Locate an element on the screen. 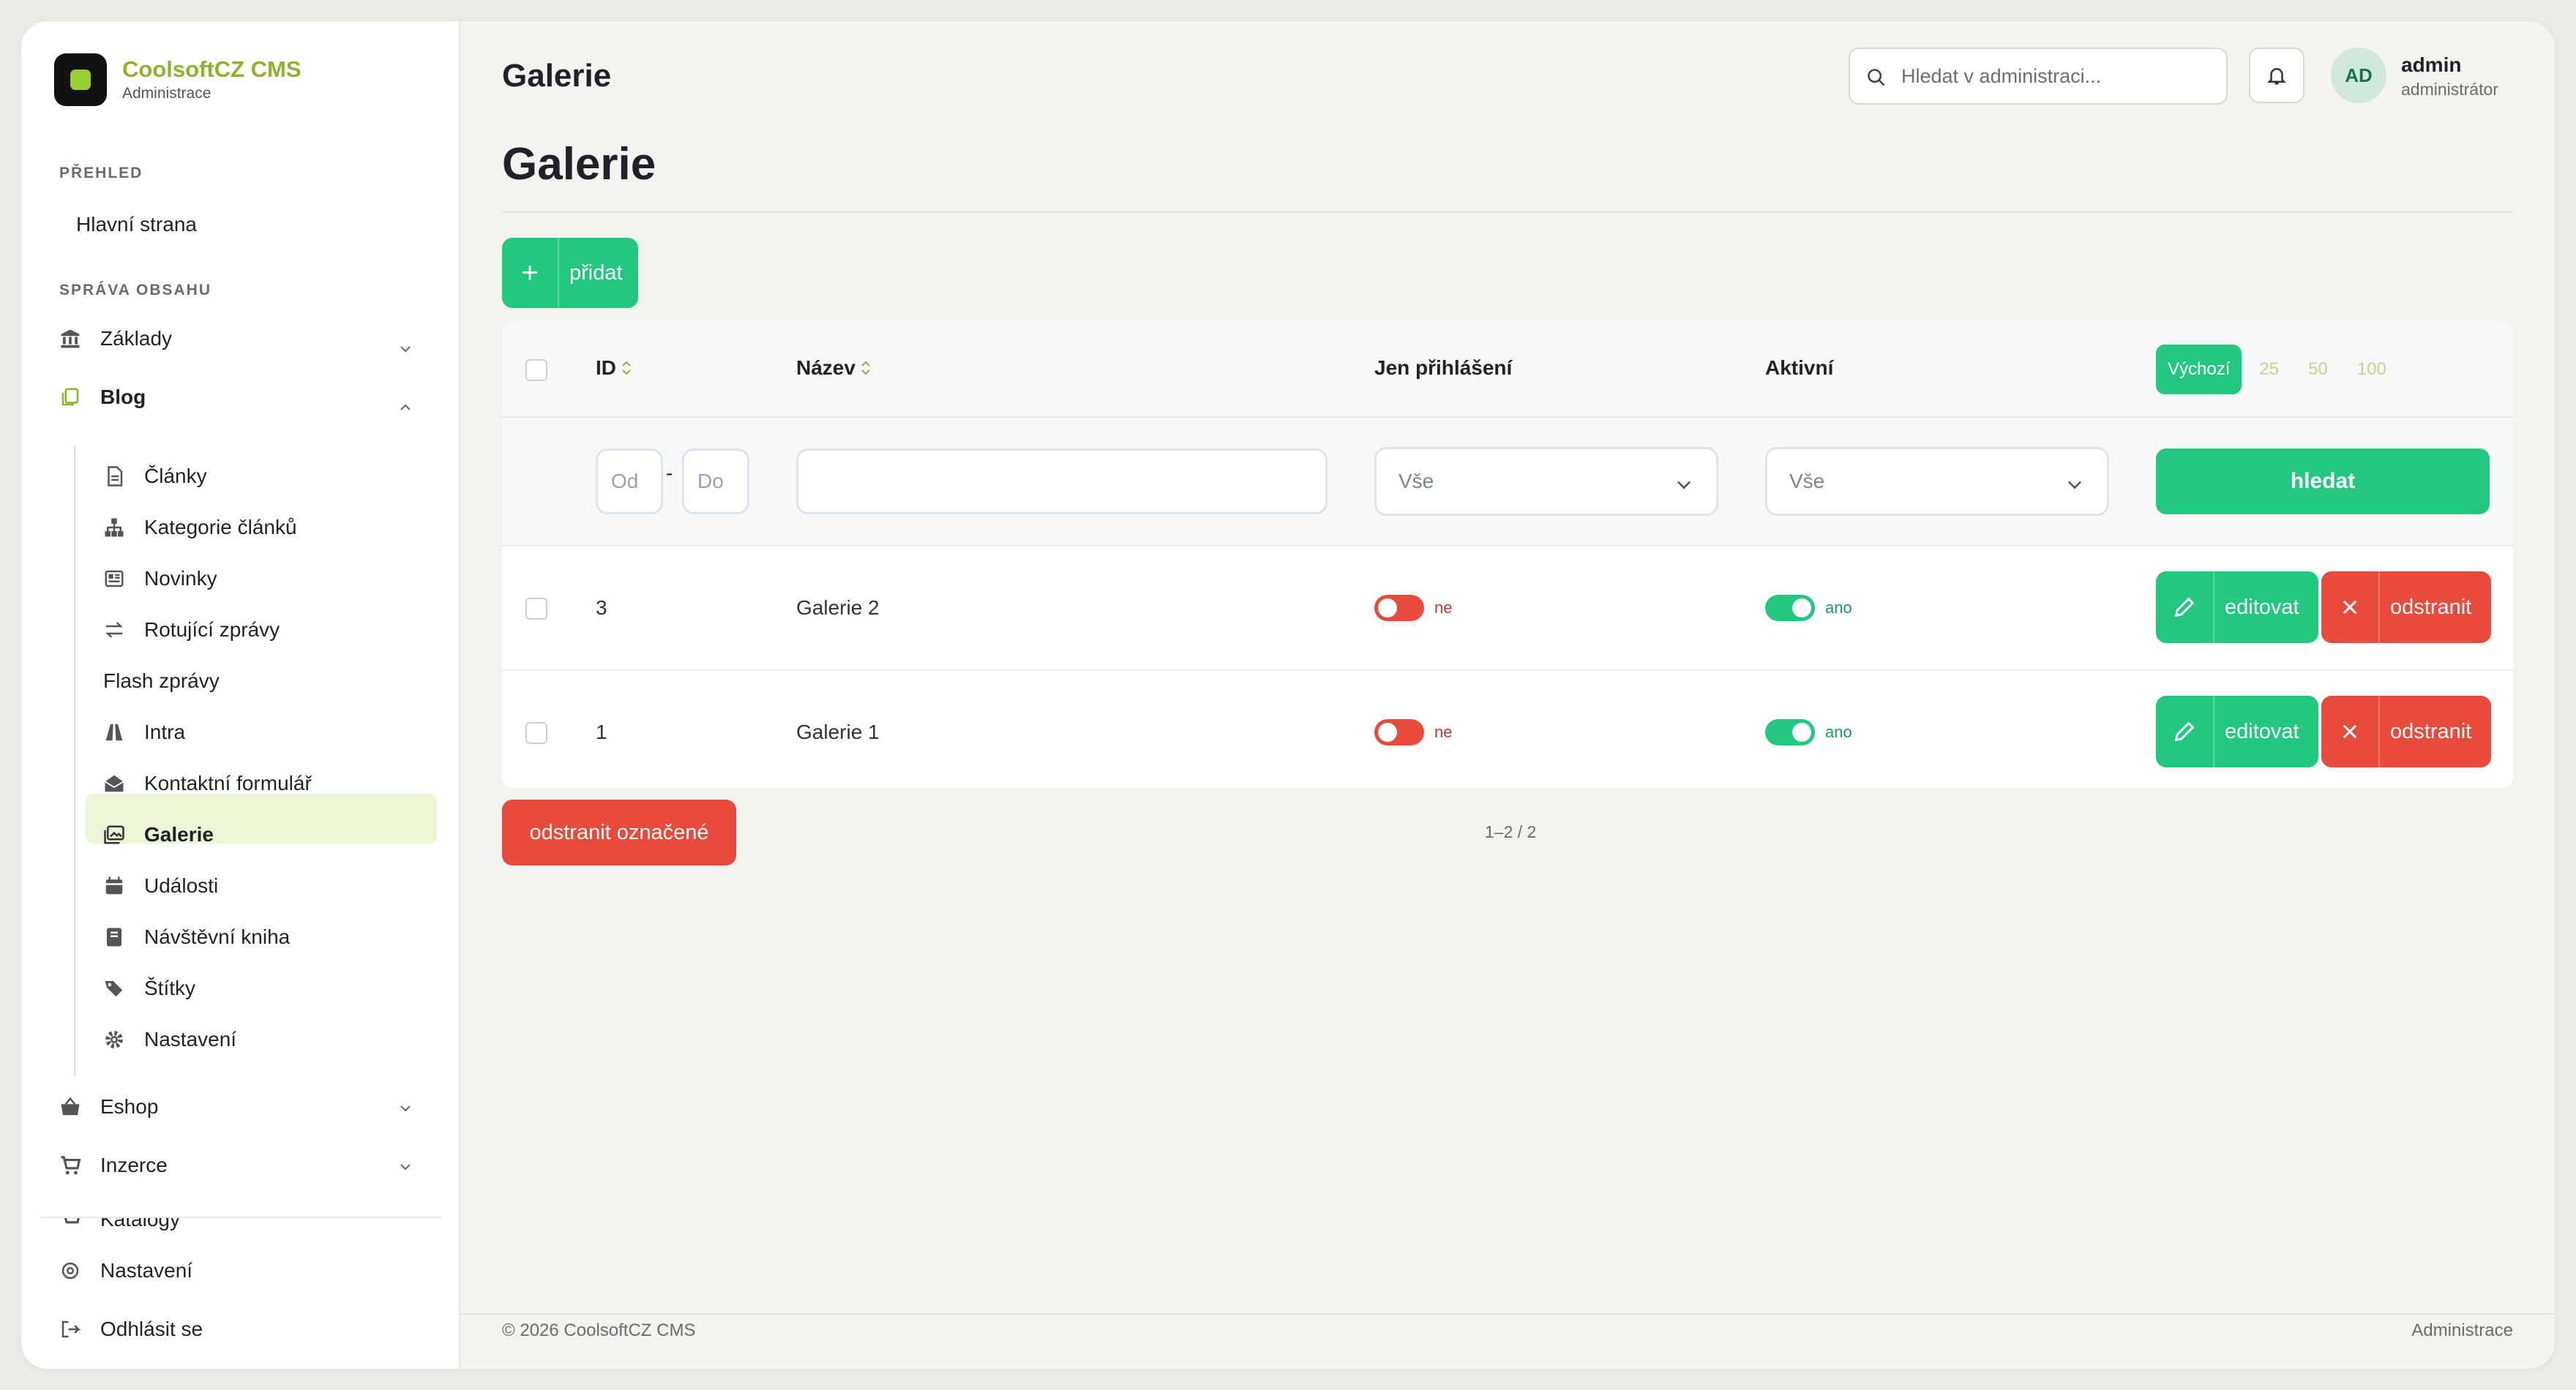 The width and height of the screenshot is (2576, 1390). login-only-select: Vše is located at coordinates (1546, 482).